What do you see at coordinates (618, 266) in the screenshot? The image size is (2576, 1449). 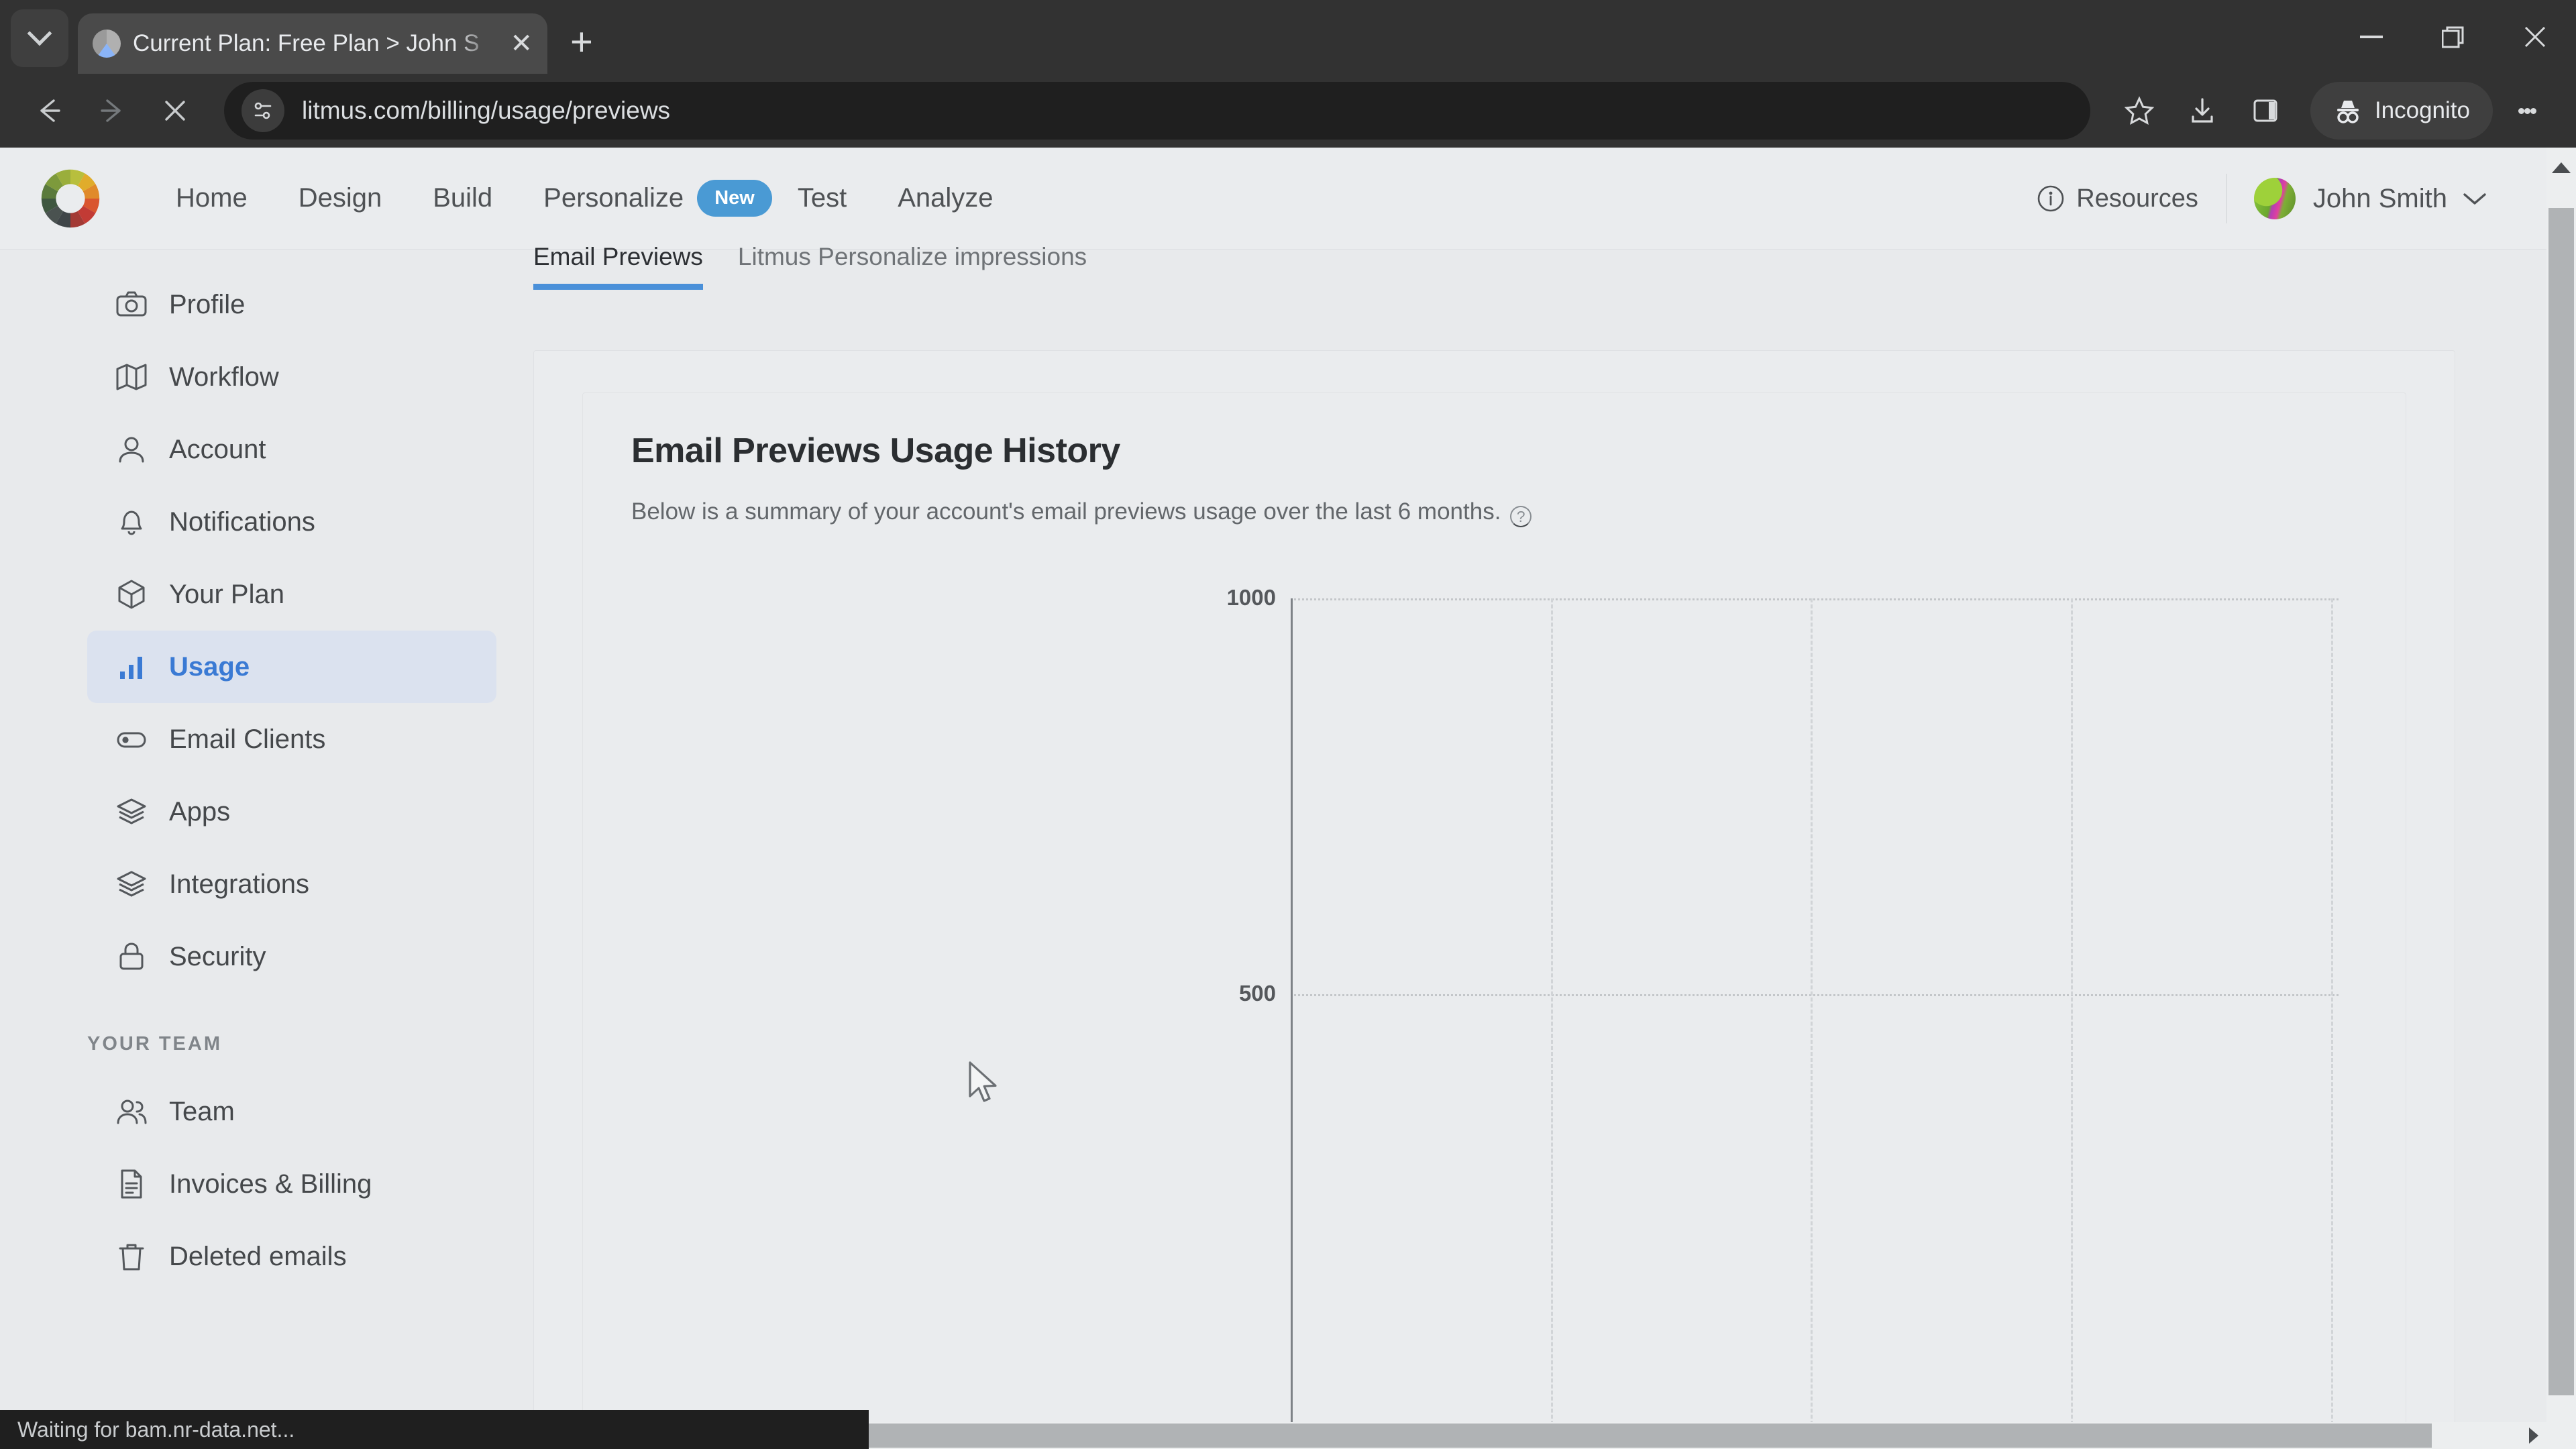 I see `tab-email-previews: Email Previews` at bounding box center [618, 266].